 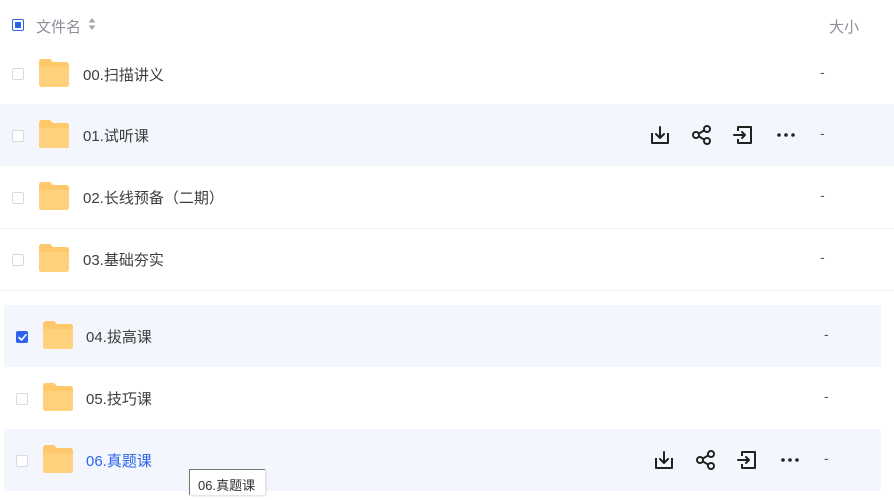 I want to click on file-name: 01.试听课, so click(x=116, y=135).